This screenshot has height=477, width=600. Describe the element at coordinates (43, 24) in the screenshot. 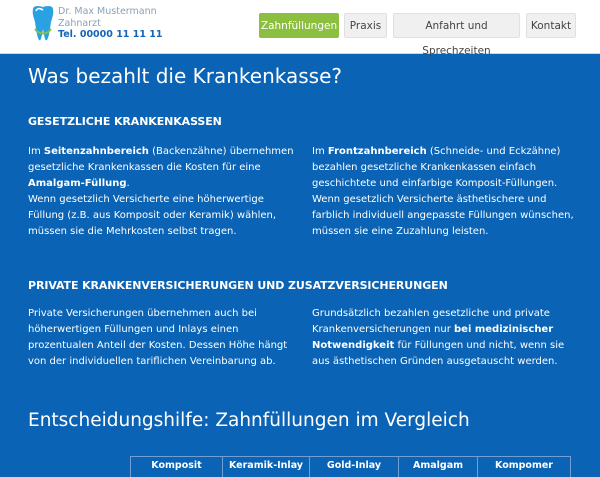

I see `tooth-logo-icon` at that location.